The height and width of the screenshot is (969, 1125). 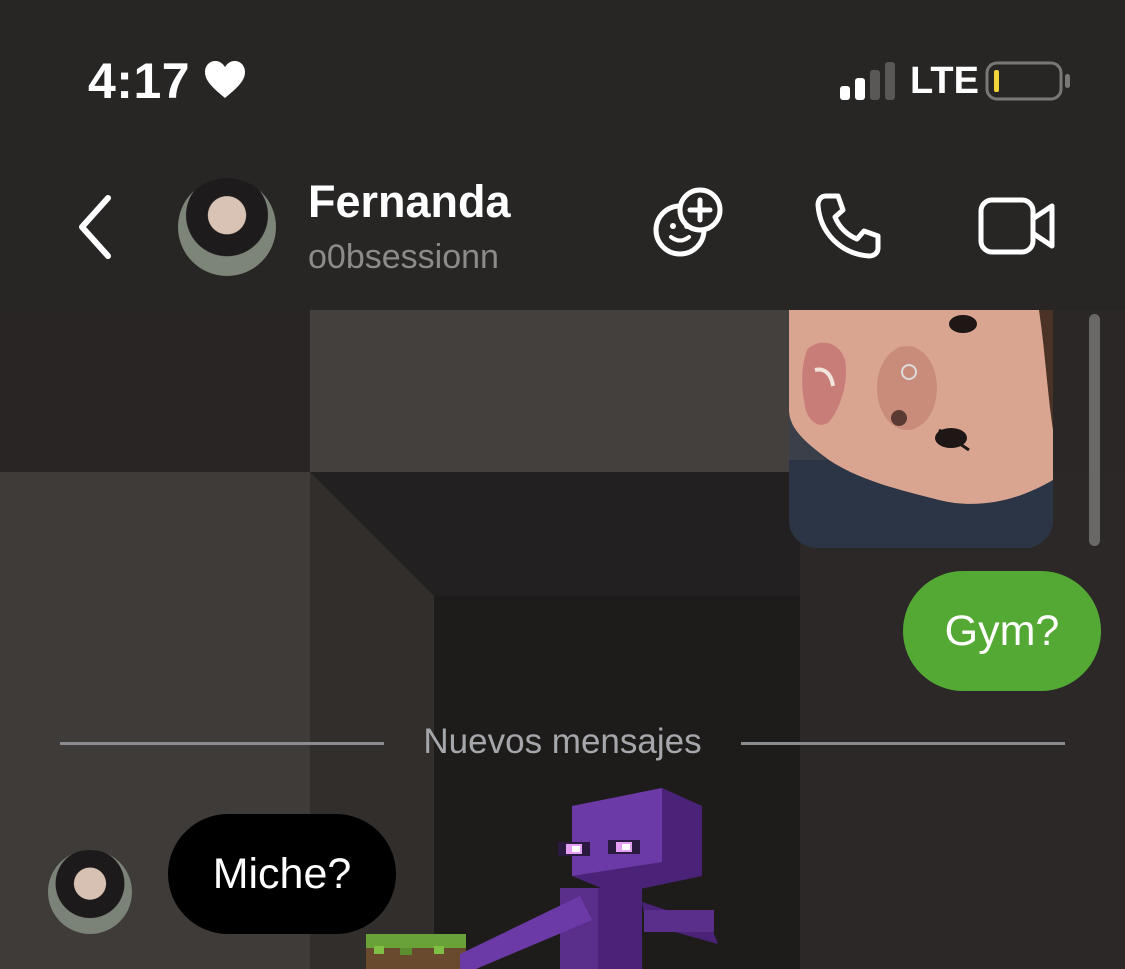 I want to click on effects-icon, so click(x=688, y=224).